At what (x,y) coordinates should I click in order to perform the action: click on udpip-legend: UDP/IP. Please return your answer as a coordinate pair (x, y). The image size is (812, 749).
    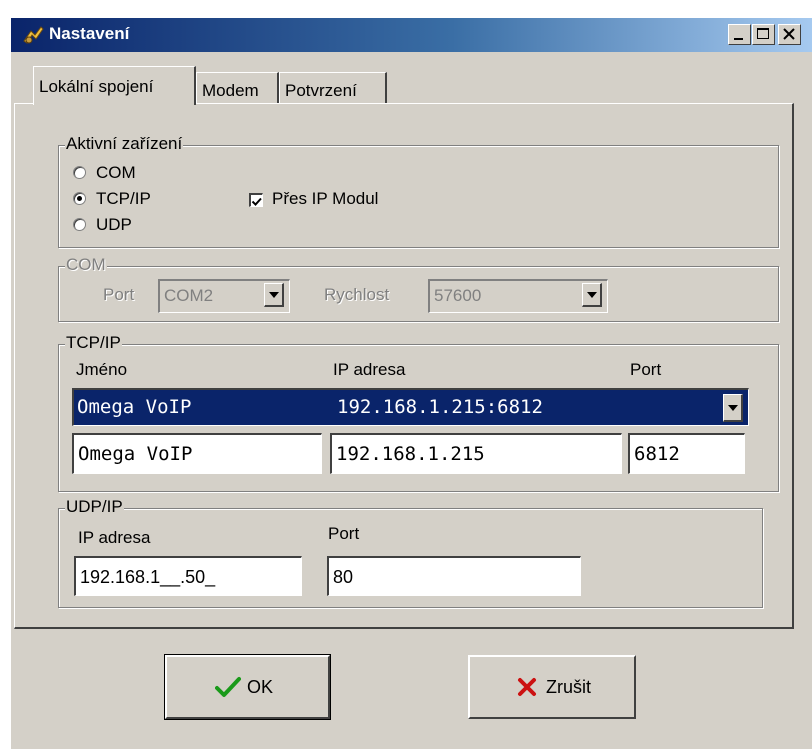
    Looking at the image, I should click on (94, 506).